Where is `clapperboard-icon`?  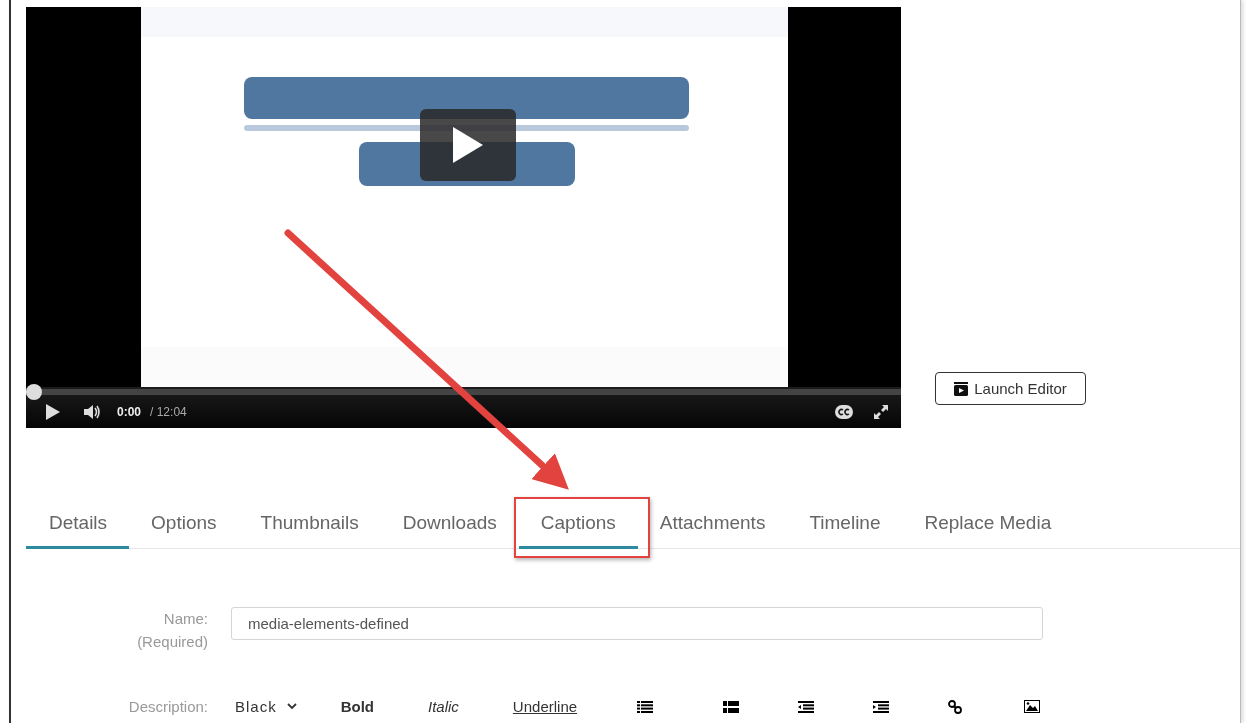 clapperboard-icon is located at coordinates (961, 388).